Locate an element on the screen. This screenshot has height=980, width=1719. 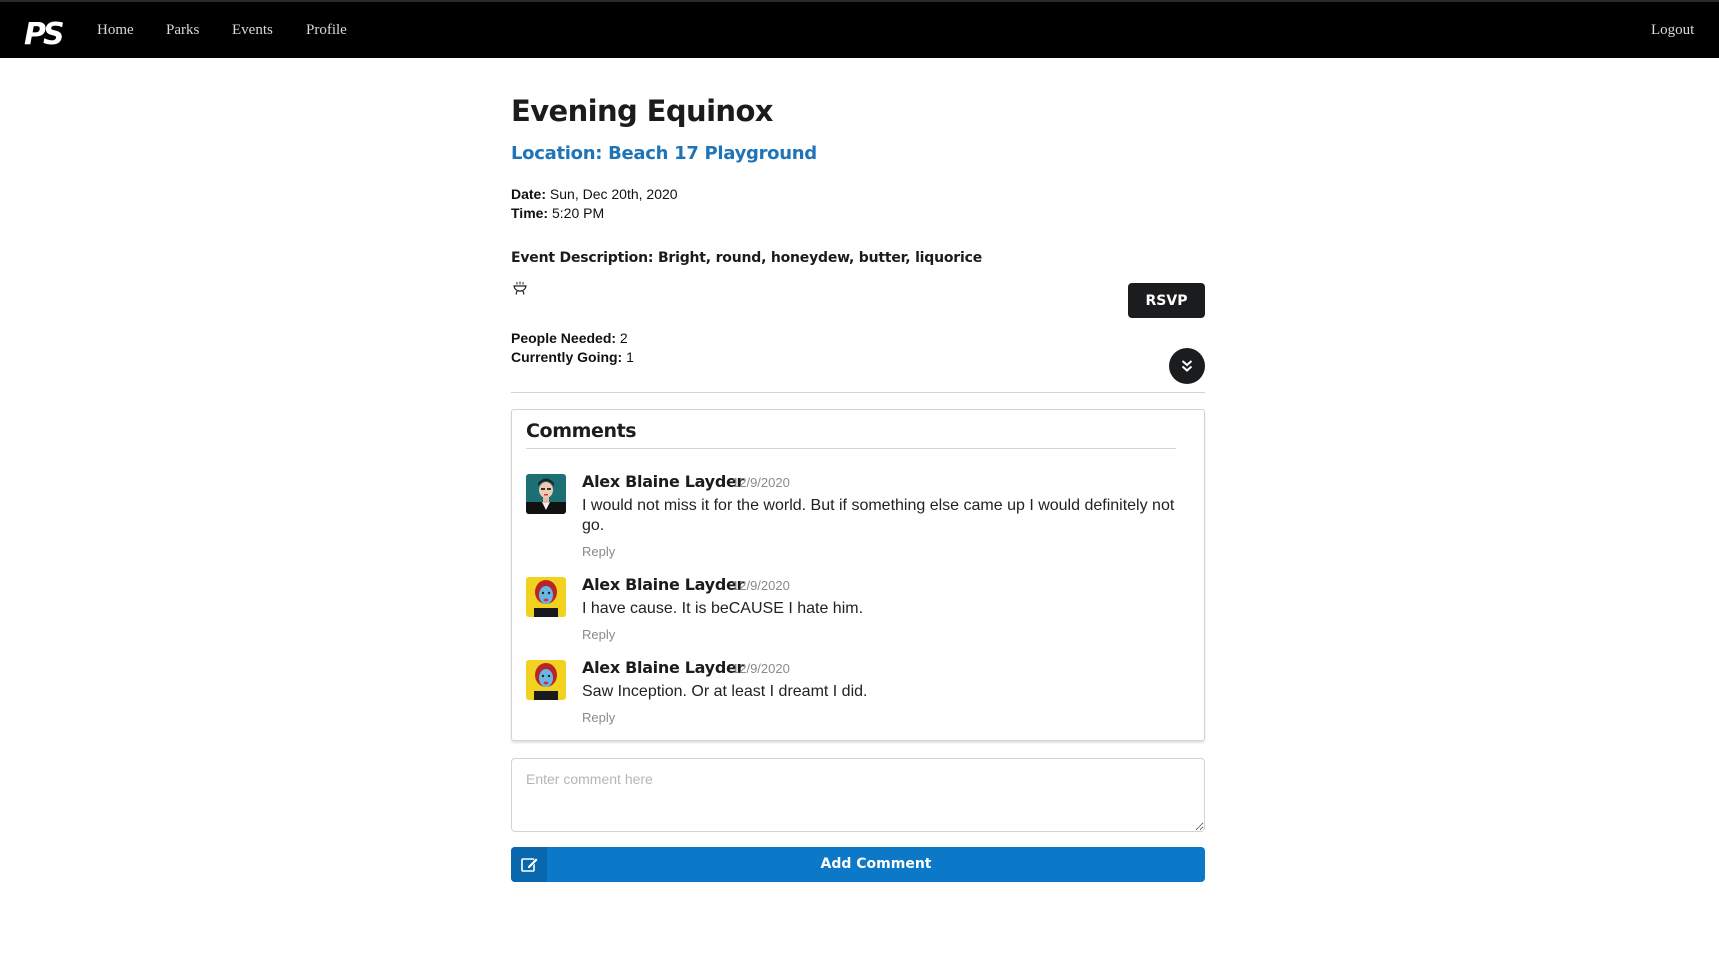
date-label: Date: is located at coordinates (529, 194).